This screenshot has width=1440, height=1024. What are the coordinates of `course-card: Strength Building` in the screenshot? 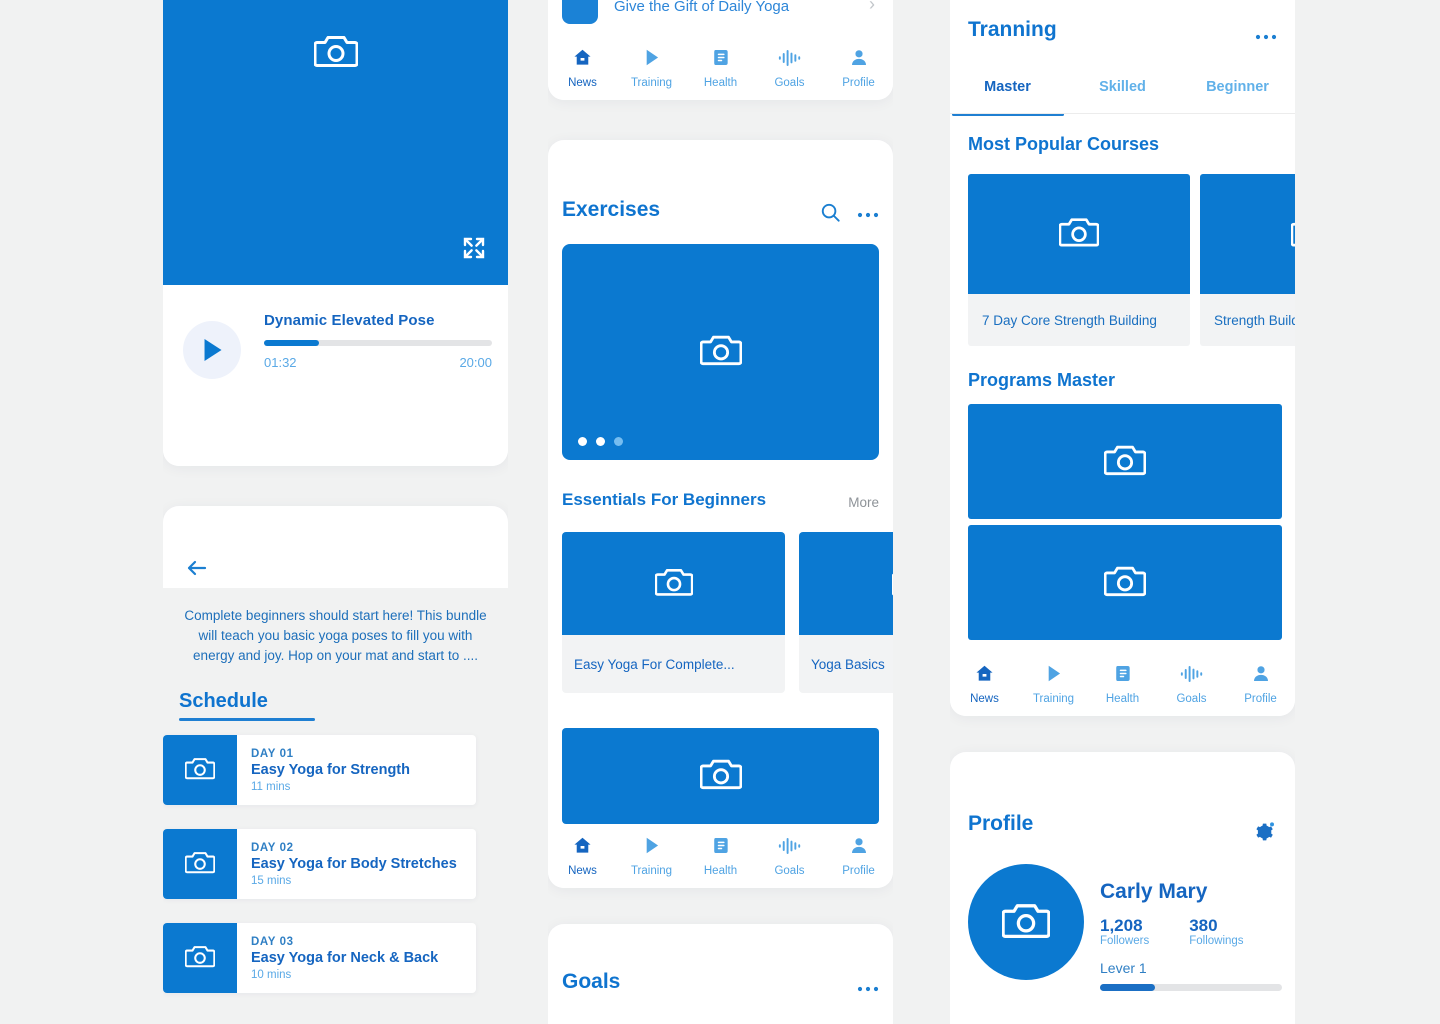 It's located at (1247, 260).